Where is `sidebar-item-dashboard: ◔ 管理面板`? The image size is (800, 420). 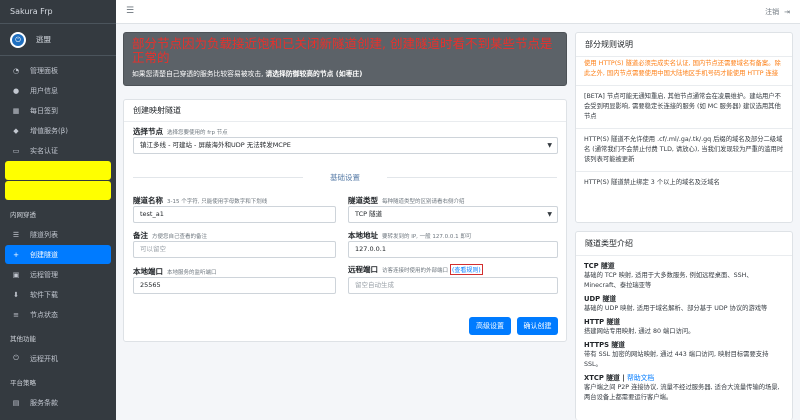
sidebar-item-dashboard: ◔ 管理面板 is located at coordinates (58, 70).